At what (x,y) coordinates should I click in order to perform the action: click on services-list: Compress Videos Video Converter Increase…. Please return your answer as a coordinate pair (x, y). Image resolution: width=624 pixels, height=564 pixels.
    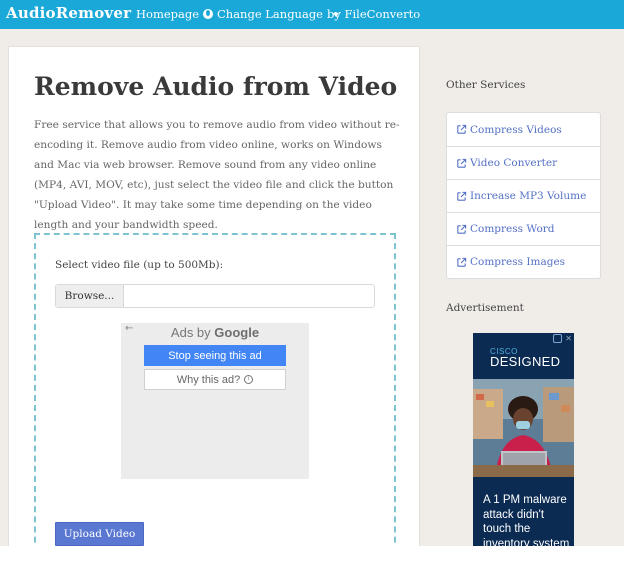
    Looking at the image, I should click on (523, 195).